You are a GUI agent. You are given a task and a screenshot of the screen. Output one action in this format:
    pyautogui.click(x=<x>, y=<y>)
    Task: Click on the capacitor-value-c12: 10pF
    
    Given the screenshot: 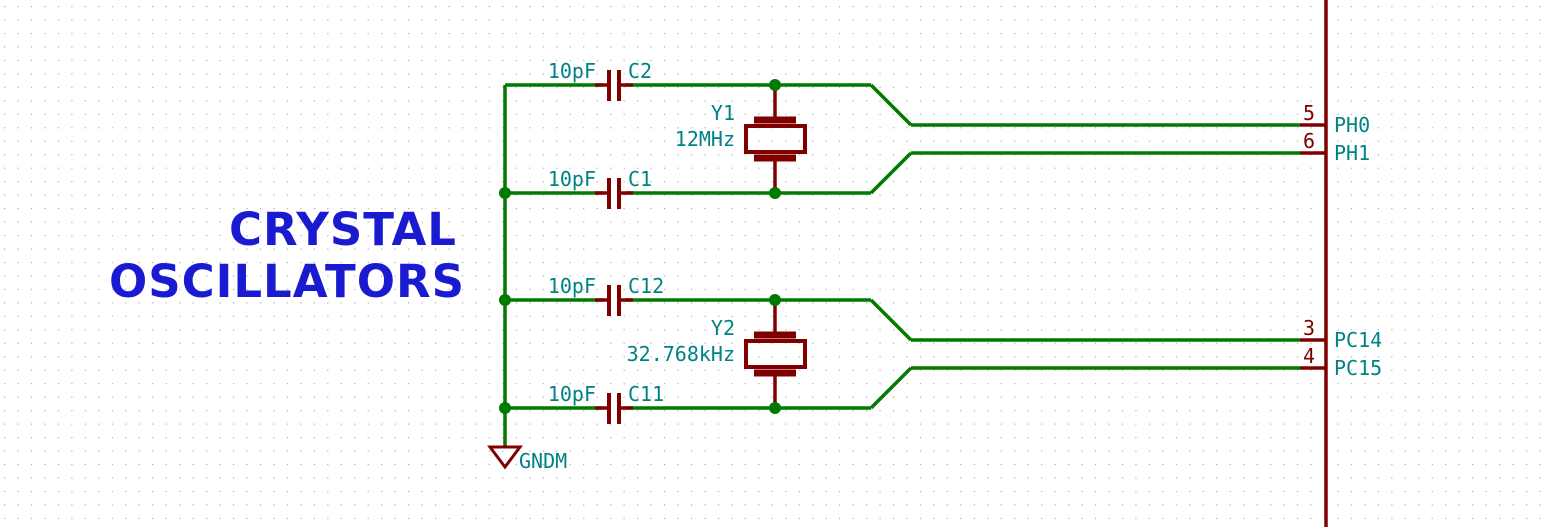 What is the action you would take?
    pyautogui.click(x=572, y=286)
    